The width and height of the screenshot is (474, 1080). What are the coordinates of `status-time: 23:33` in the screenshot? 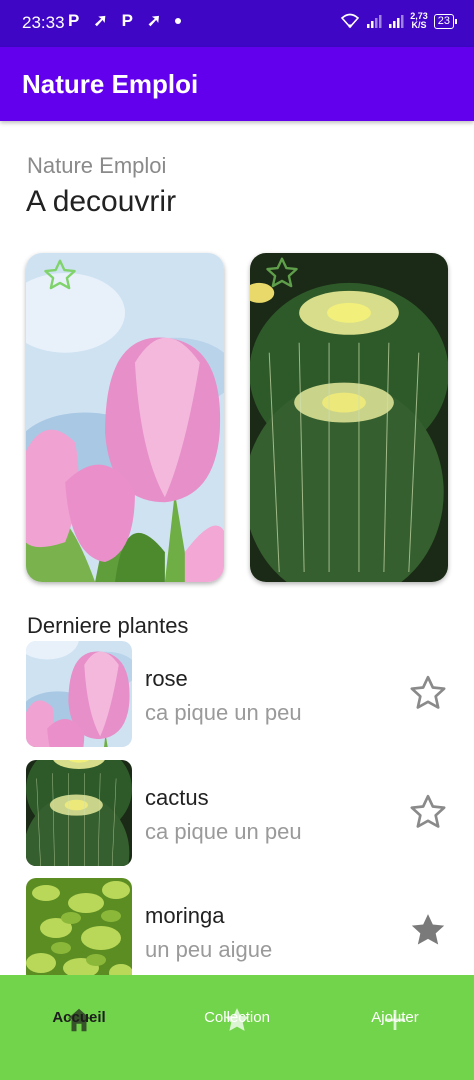 It's located at (43, 22).